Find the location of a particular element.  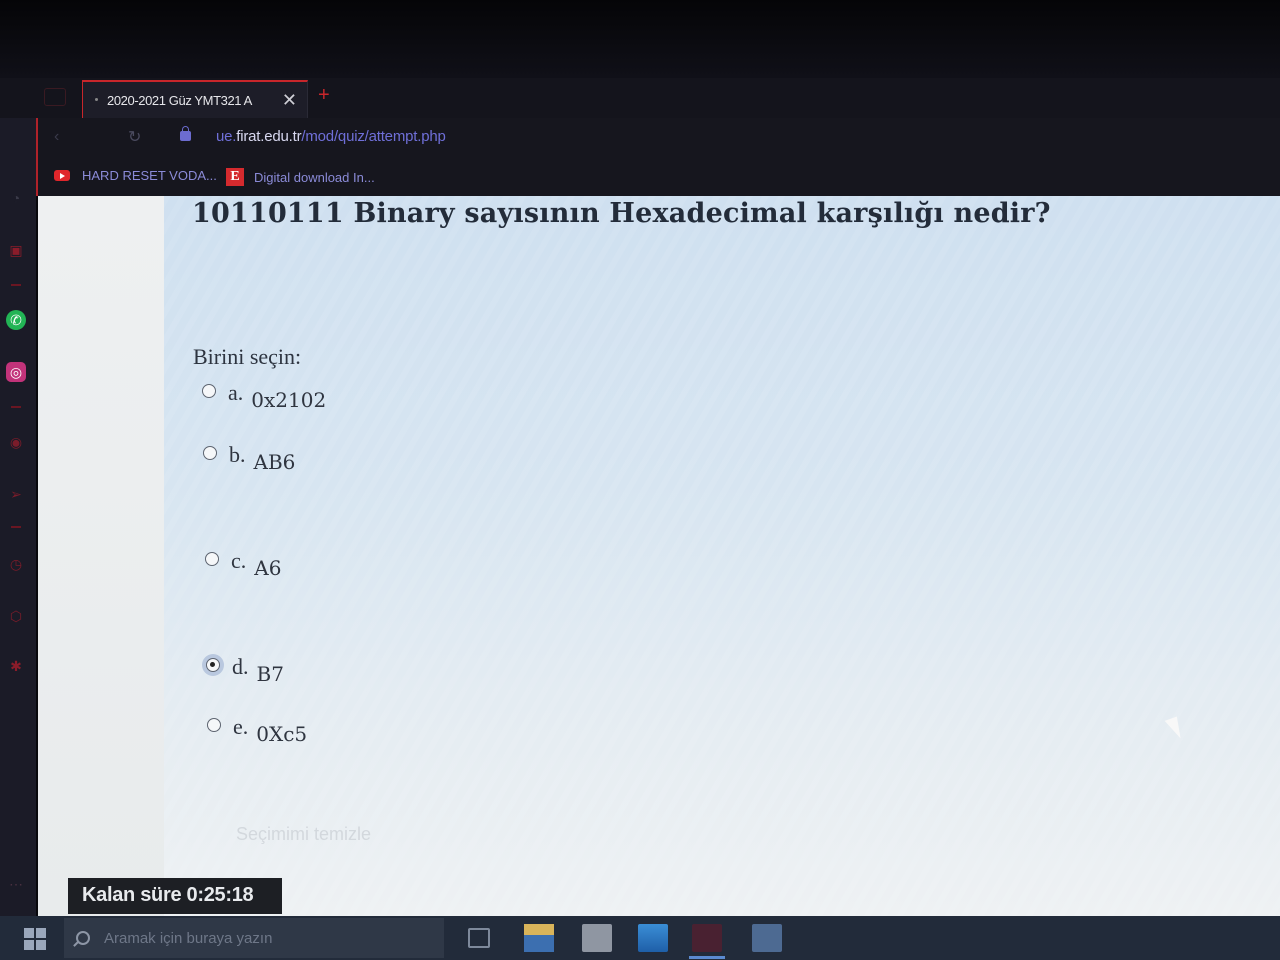

opera-browser-icon is located at coordinates (707, 938).